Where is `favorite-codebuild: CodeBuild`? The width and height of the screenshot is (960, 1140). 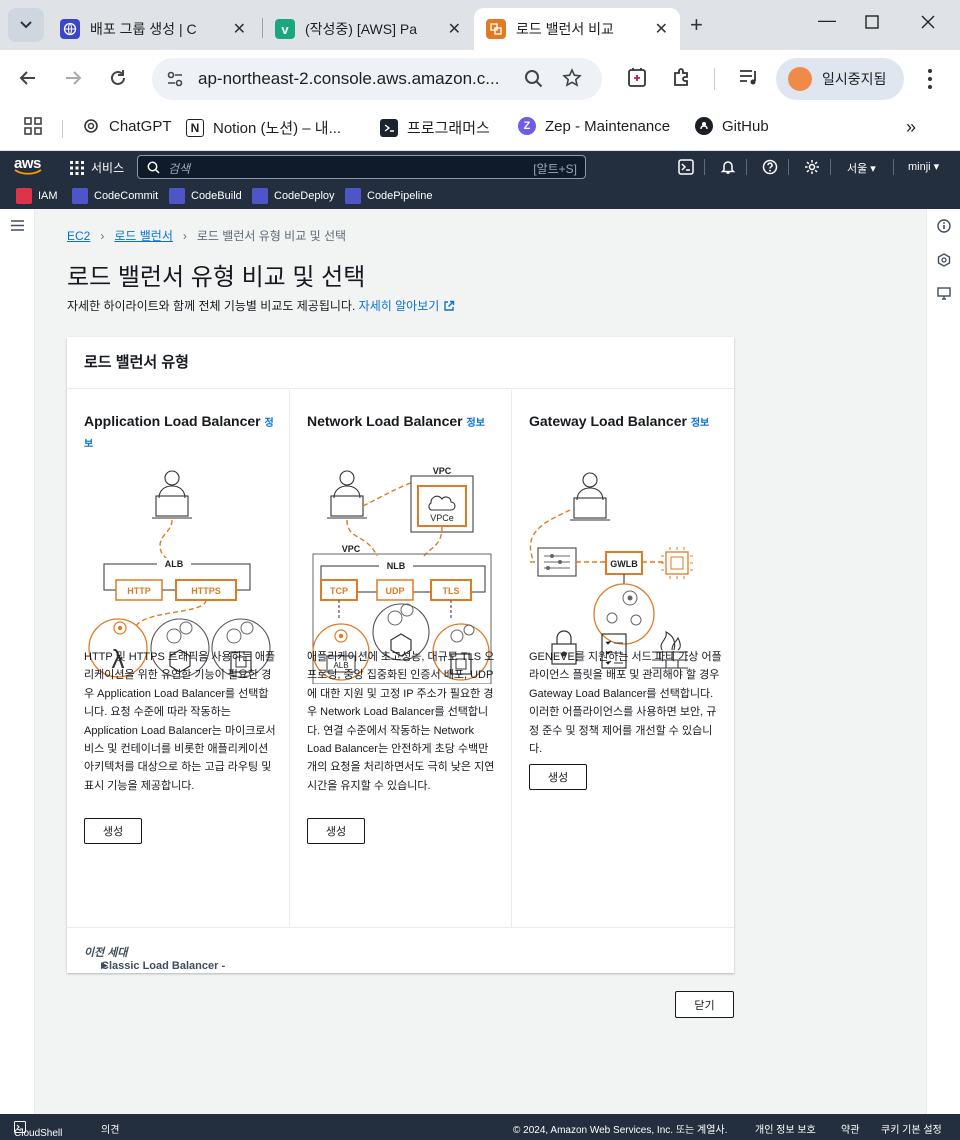 favorite-codebuild: CodeBuild is located at coordinates (205, 196).